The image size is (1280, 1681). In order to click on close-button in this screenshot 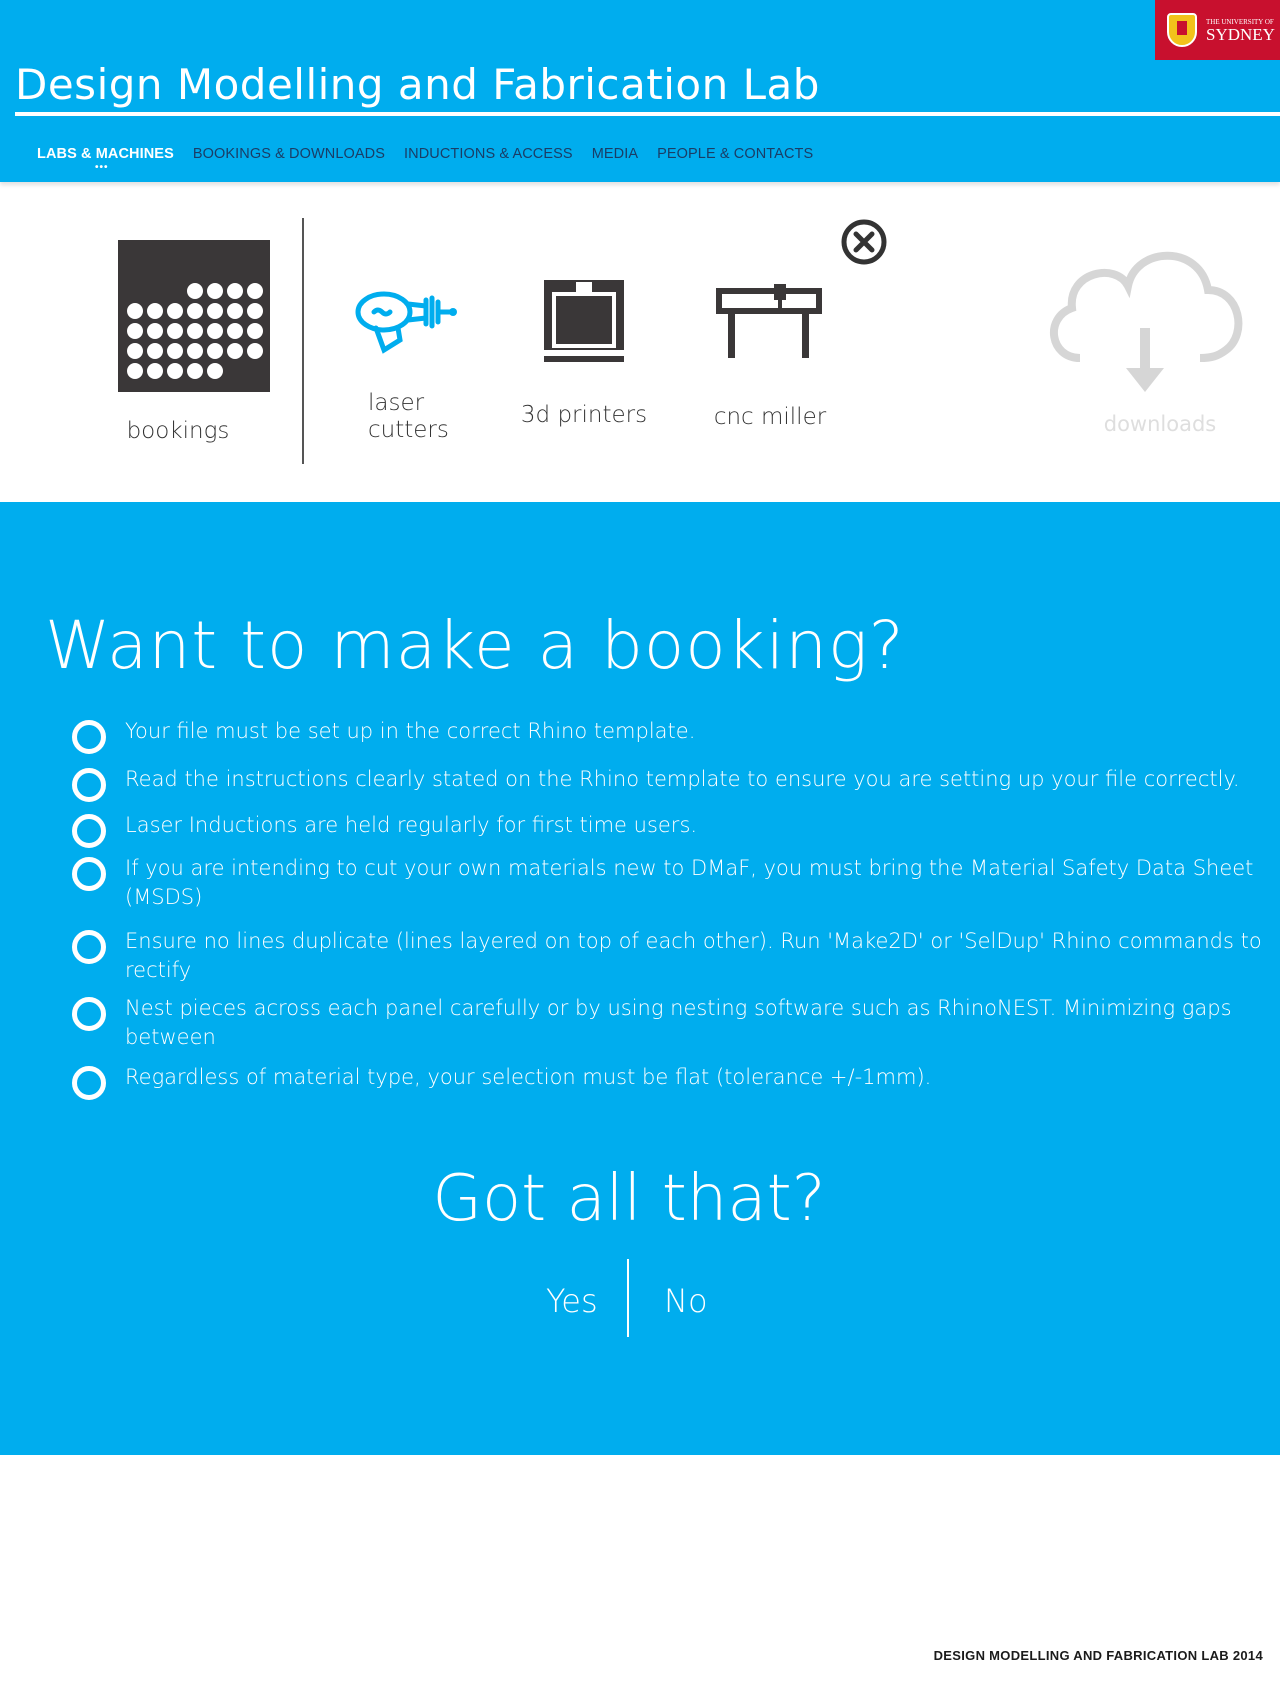, I will do `click(864, 242)`.